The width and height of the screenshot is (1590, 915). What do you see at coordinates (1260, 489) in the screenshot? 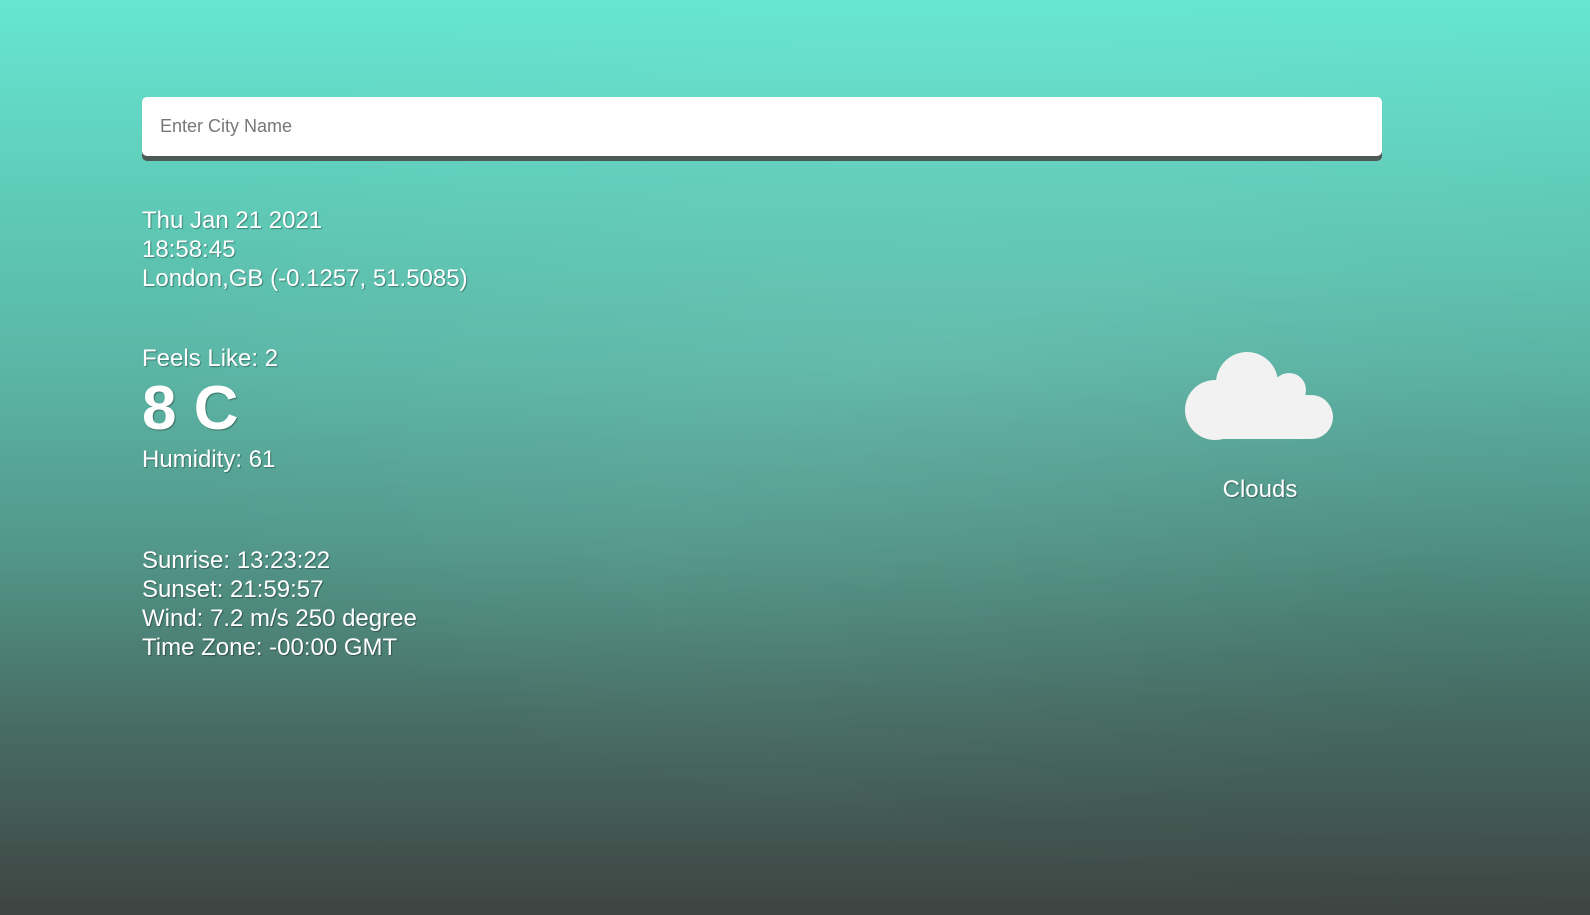
I see `weather-description: Clouds` at bounding box center [1260, 489].